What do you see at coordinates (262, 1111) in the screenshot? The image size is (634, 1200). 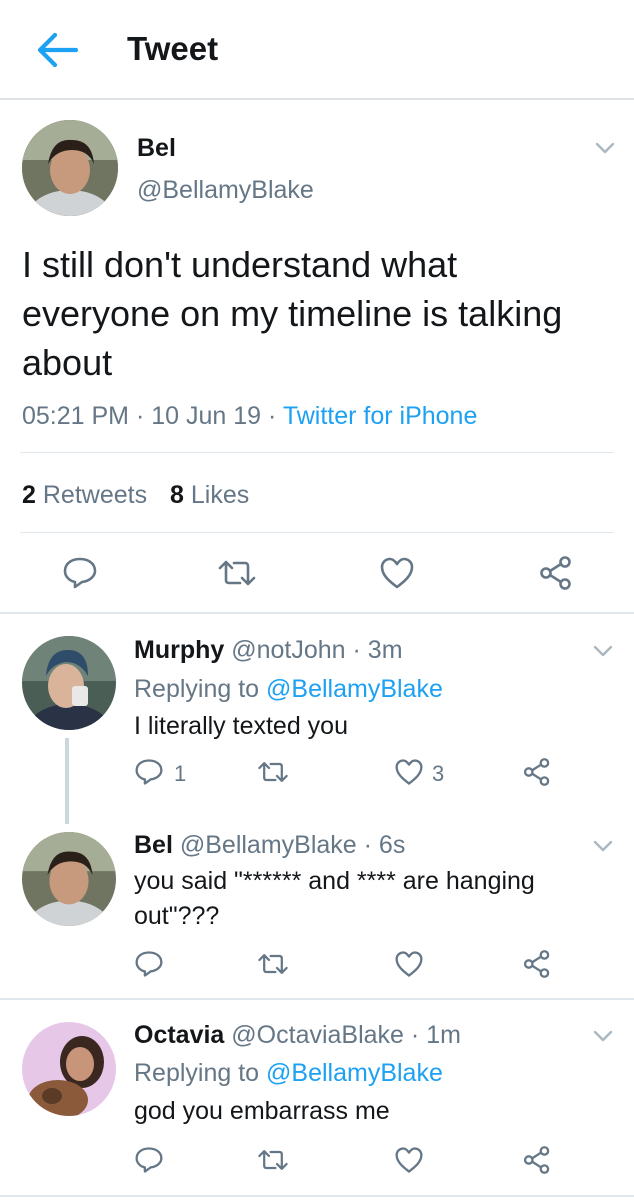 I see `reply-text: god you embarrass me` at bounding box center [262, 1111].